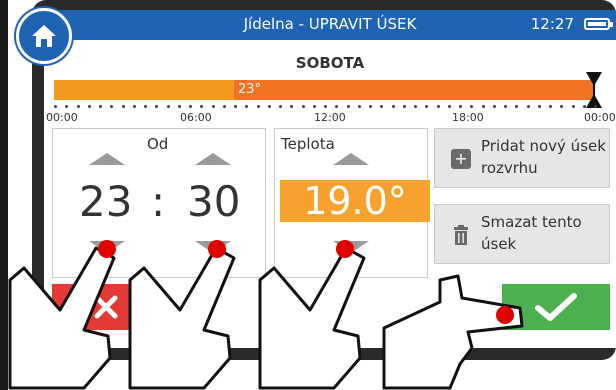 The height and width of the screenshot is (390, 616). I want to click on add-segment-button: + Pridat nový úsek rozvrhu, so click(522, 158).